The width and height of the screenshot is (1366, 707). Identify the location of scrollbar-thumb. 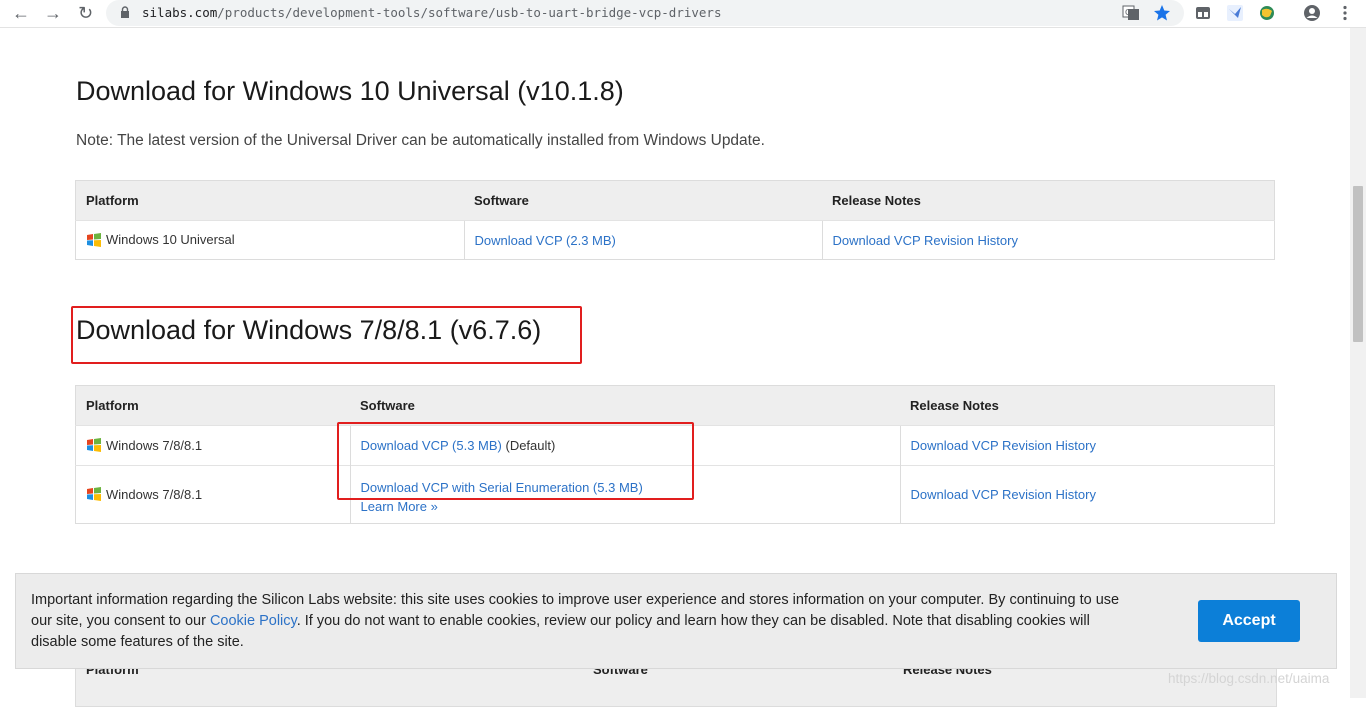
(1358, 264).